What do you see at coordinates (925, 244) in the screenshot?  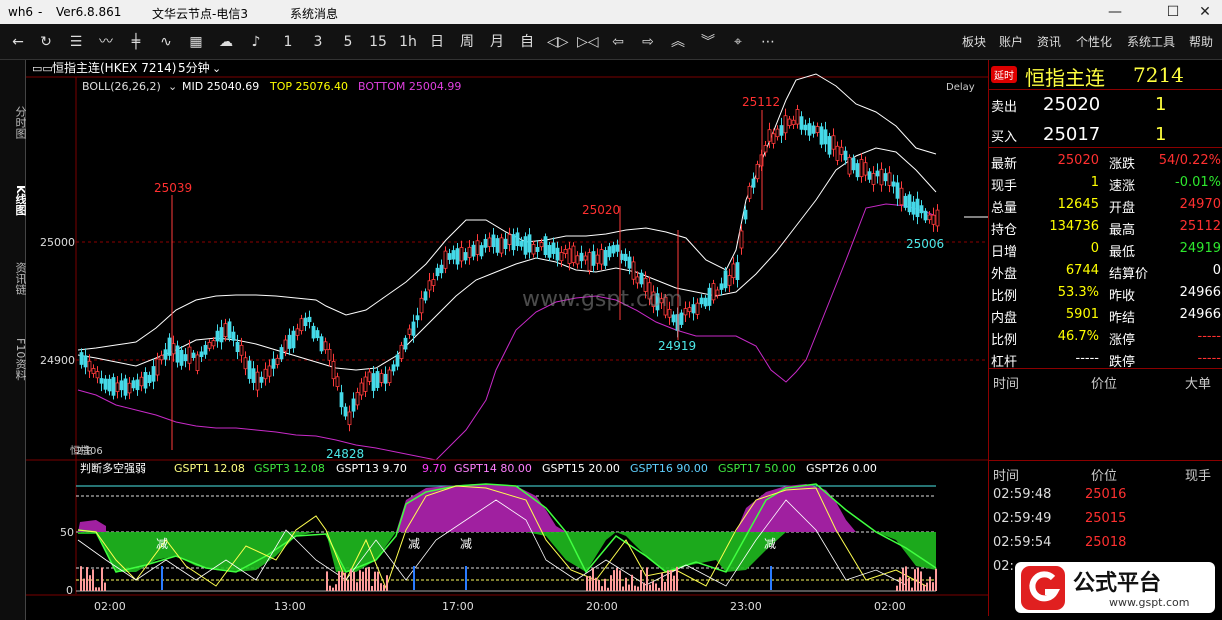 I see `last-annotation: 25006` at bounding box center [925, 244].